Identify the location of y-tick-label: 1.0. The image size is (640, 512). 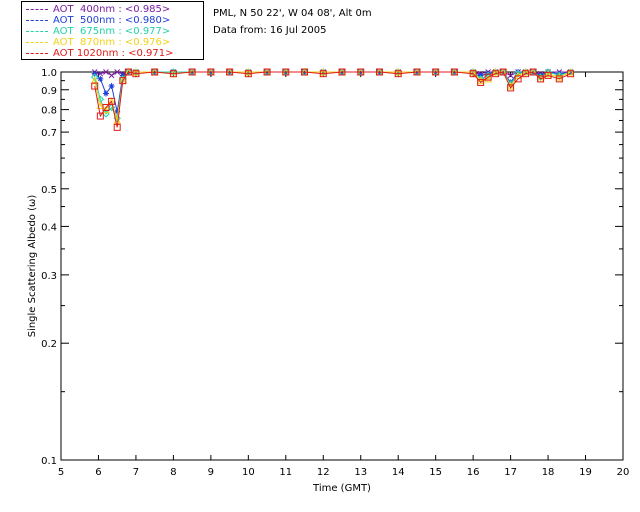
(49, 73).